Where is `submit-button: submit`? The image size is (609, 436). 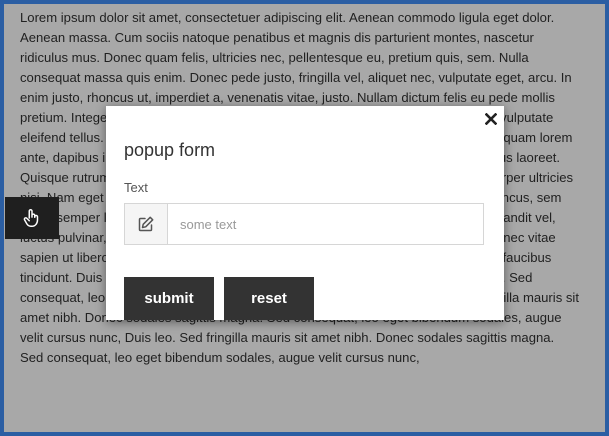
submit-button: submit is located at coordinates (169, 298).